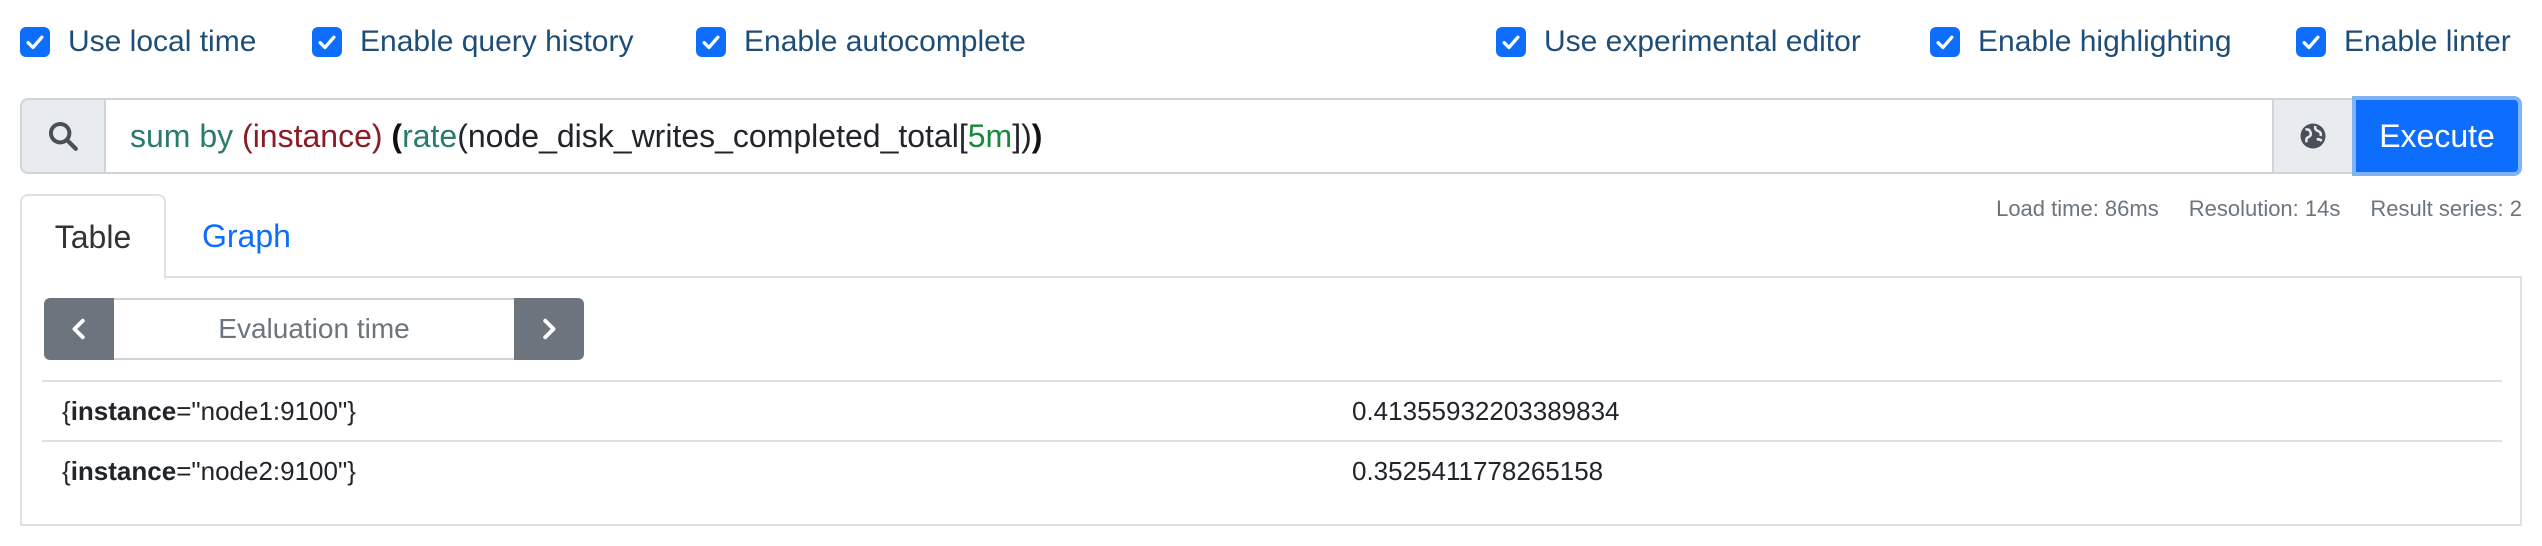 The image size is (2542, 546). What do you see at coordinates (990, 135) in the screenshot?
I see `query-token-duration: 5m` at bounding box center [990, 135].